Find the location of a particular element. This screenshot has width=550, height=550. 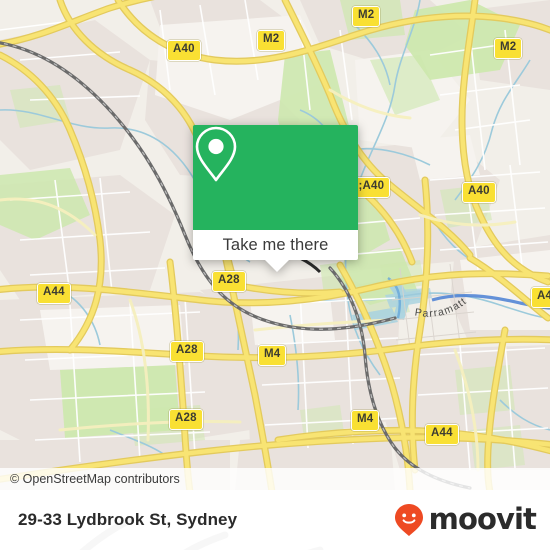

map-attribution-bar: © OpenStreetMap contributors is located at coordinates (275, 479).